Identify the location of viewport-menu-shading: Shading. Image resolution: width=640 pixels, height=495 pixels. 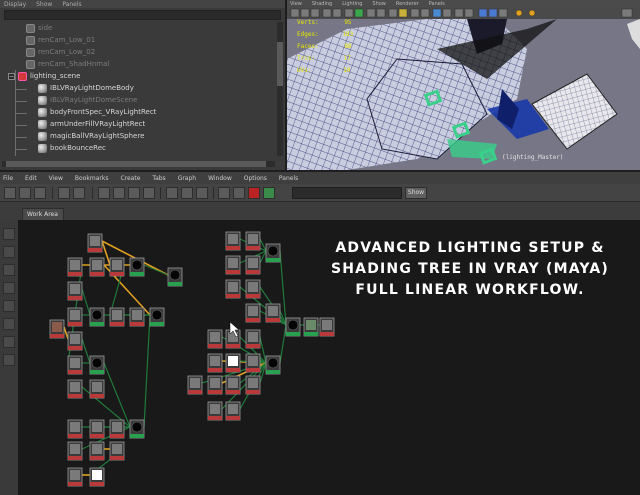
(322, 4).